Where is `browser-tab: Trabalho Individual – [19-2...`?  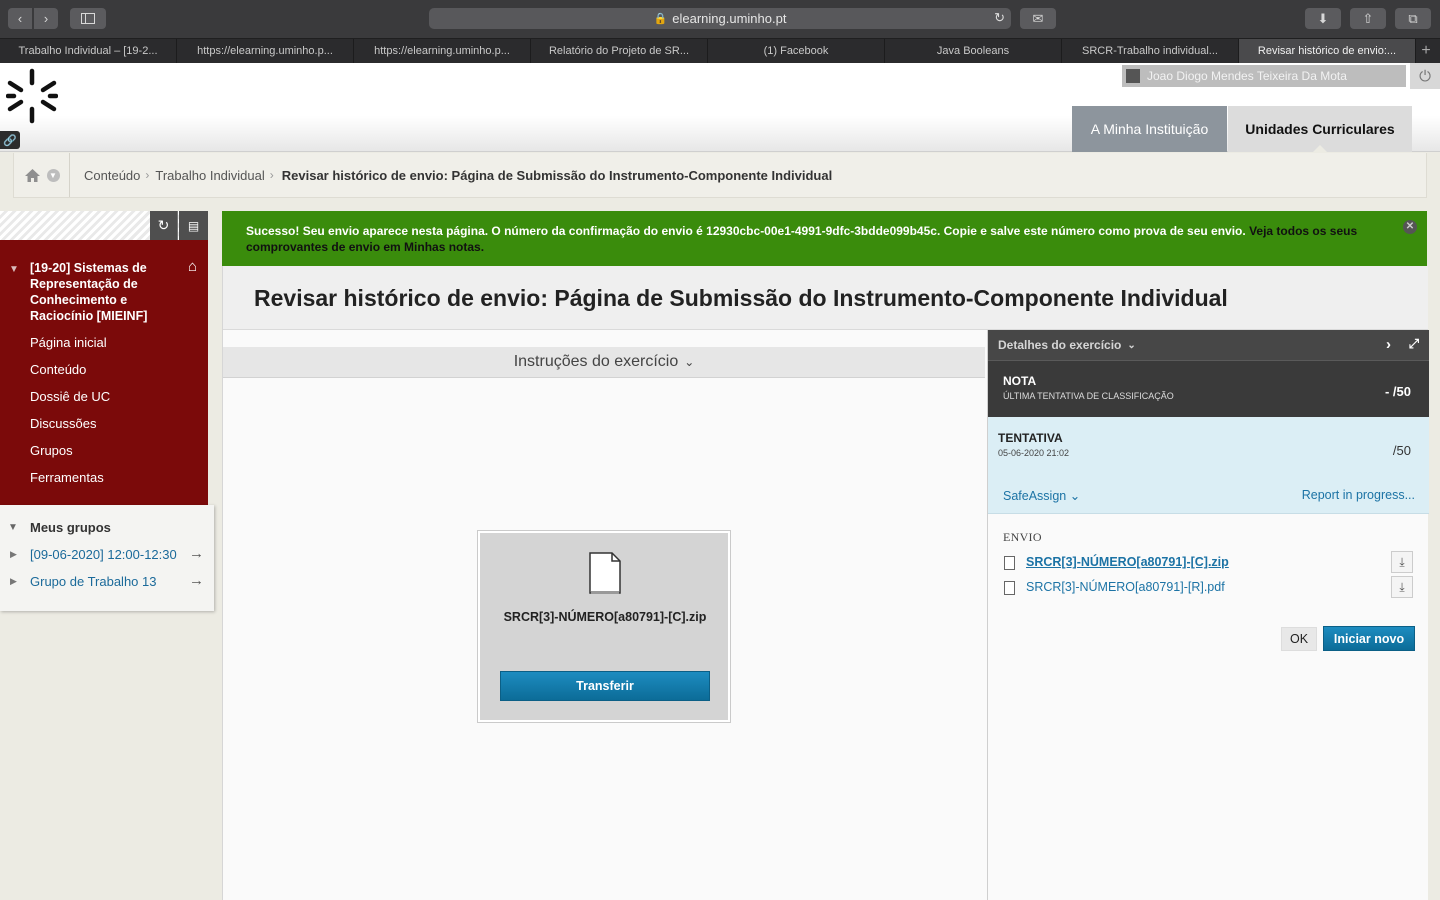
browser-tab: Trabalho Individual – [19-2... is located at coordinates (88, 51).